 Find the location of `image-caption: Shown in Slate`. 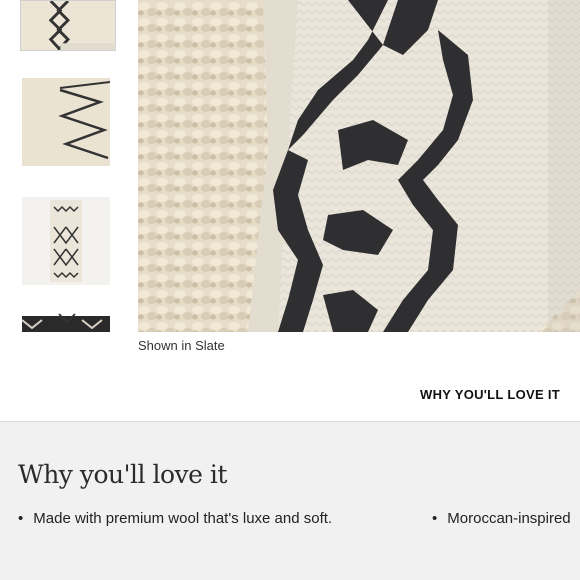

image-caption: Shown in Slate is located at coordinates (181, 345).